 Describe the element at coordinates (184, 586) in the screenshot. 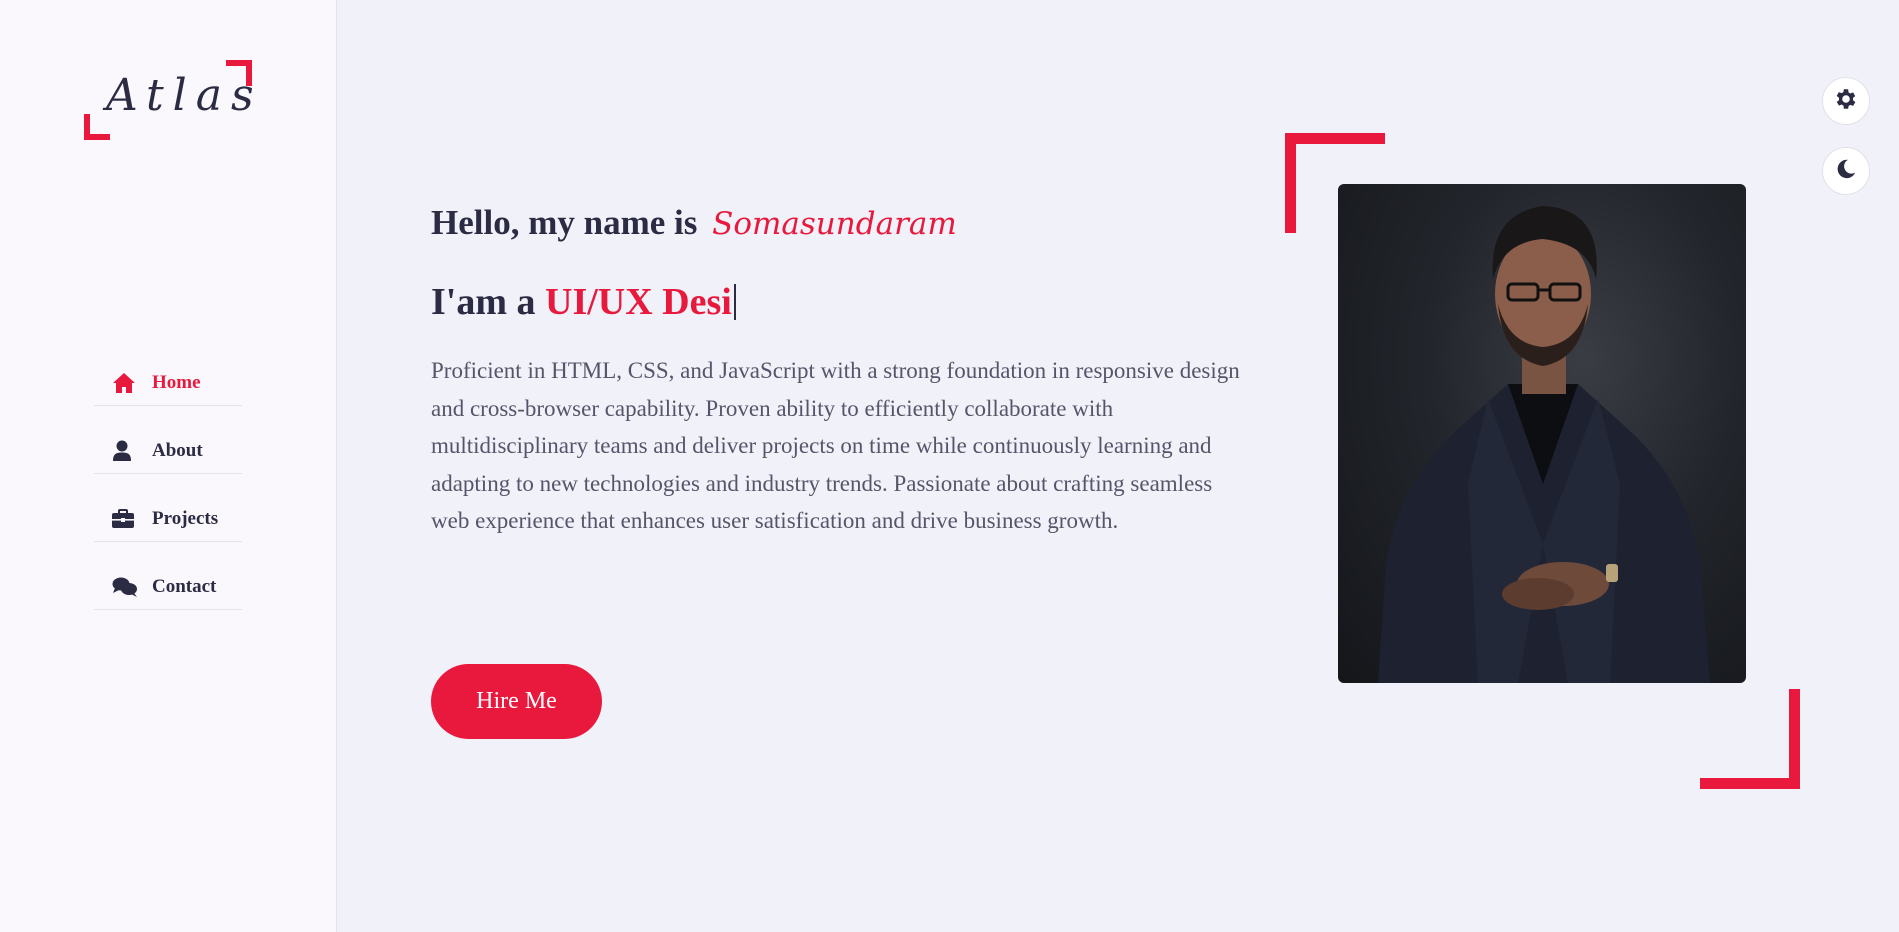

I see `nav-item-label: Contact` at that location.